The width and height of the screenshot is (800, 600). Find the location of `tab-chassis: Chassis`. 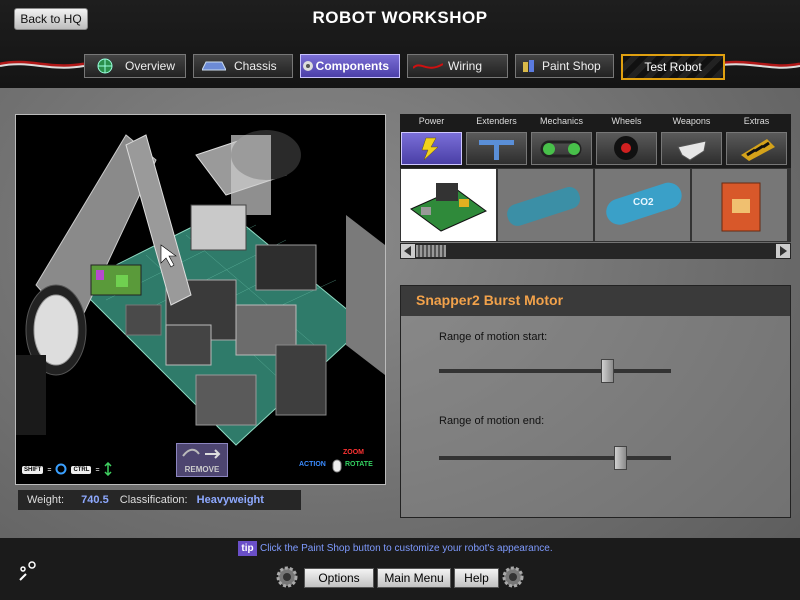

tab-chassis: Chassis is located at coordinates (243, 66).